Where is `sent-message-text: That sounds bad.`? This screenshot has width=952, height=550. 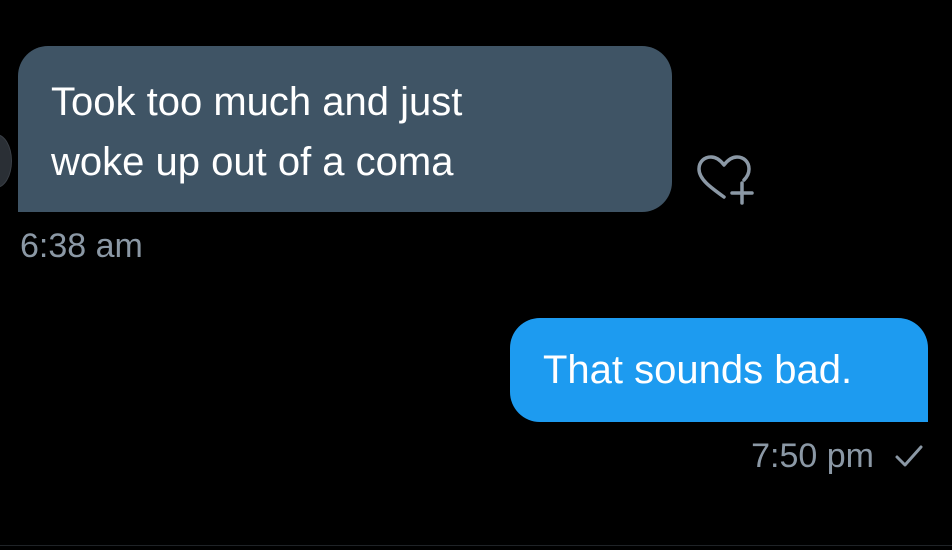
sent-message-text: That sounds bad. is located at coordinates (698, 370).